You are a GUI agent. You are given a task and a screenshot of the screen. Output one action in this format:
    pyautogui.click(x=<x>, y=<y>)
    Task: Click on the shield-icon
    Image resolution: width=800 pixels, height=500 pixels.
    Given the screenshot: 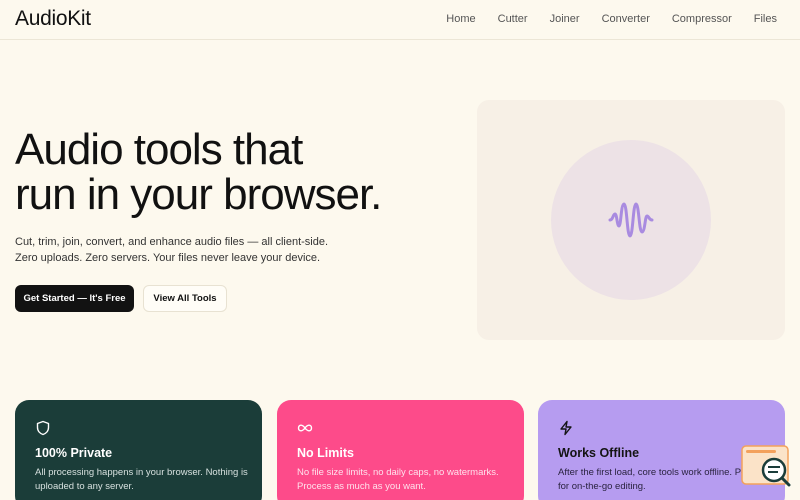 What is the action you would take?
    pyautogui.click(x=43, y=428)
    